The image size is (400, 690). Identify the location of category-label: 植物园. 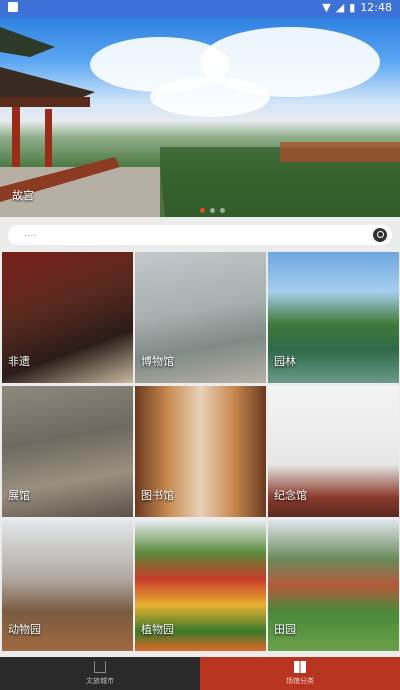
(157, 629).